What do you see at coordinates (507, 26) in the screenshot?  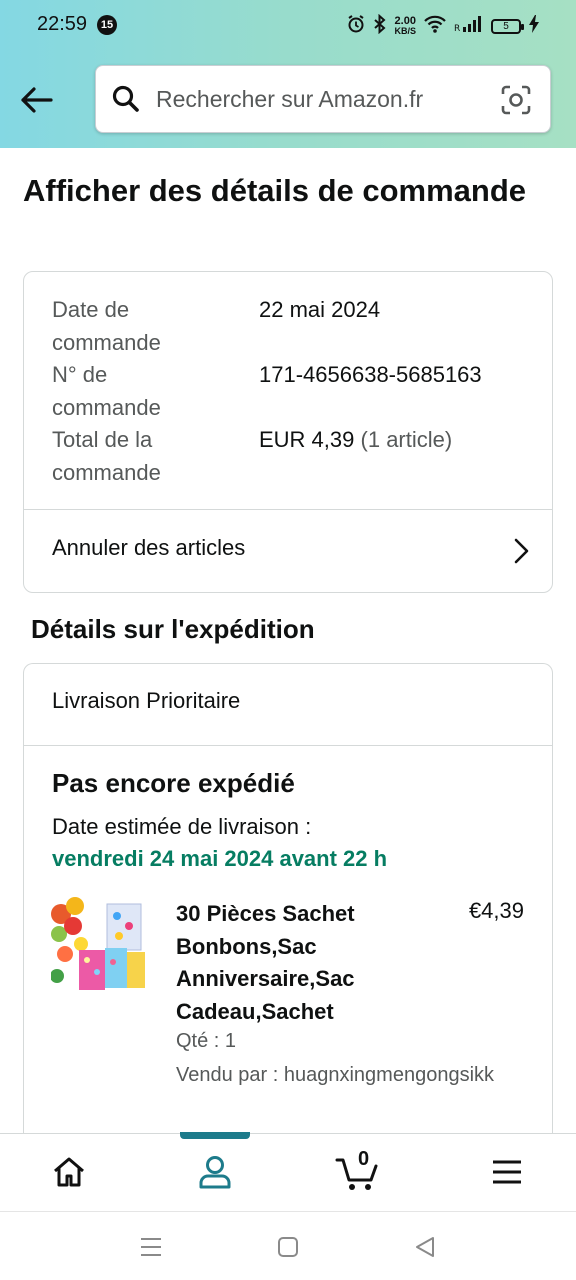 I see `battery-icon: 5` at bounding box center [507, 26].